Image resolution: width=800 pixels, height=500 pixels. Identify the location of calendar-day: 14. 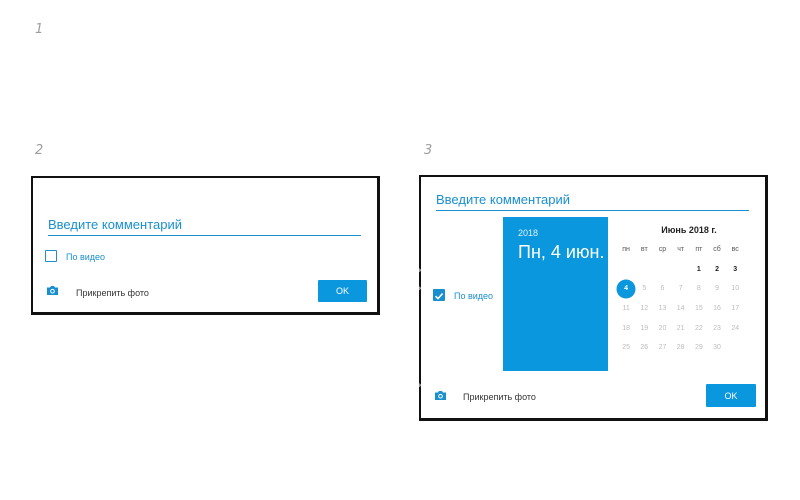
(680, 309).